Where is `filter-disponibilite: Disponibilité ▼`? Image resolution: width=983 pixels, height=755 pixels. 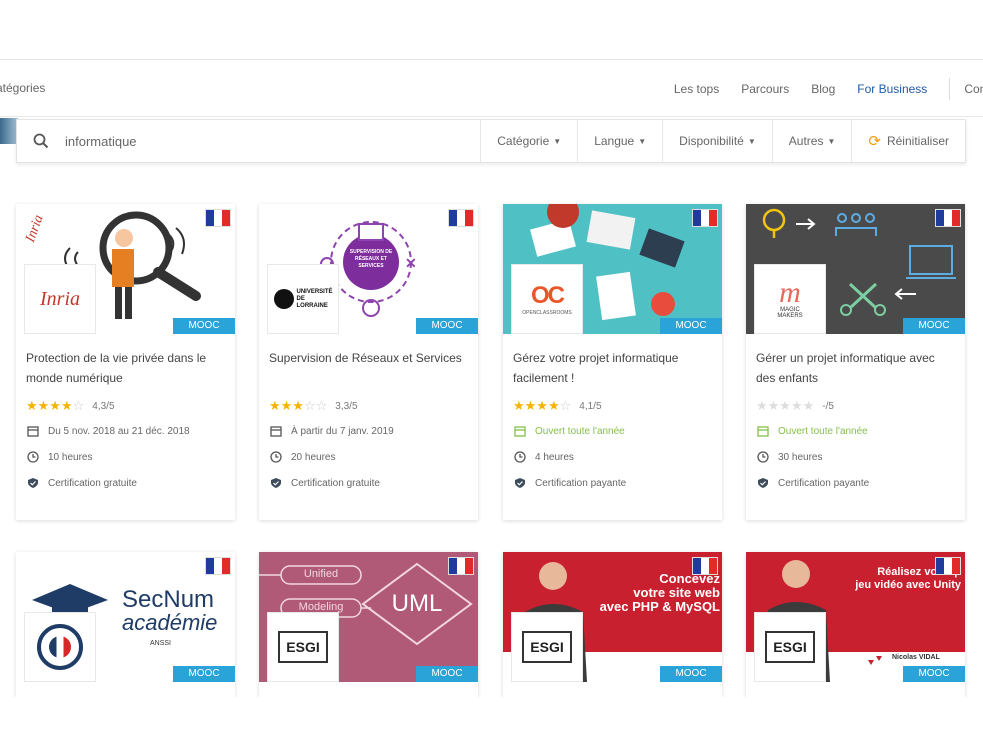 filter-disponibilite: Disponibilité ▼ is located at coordinates (717, 141).